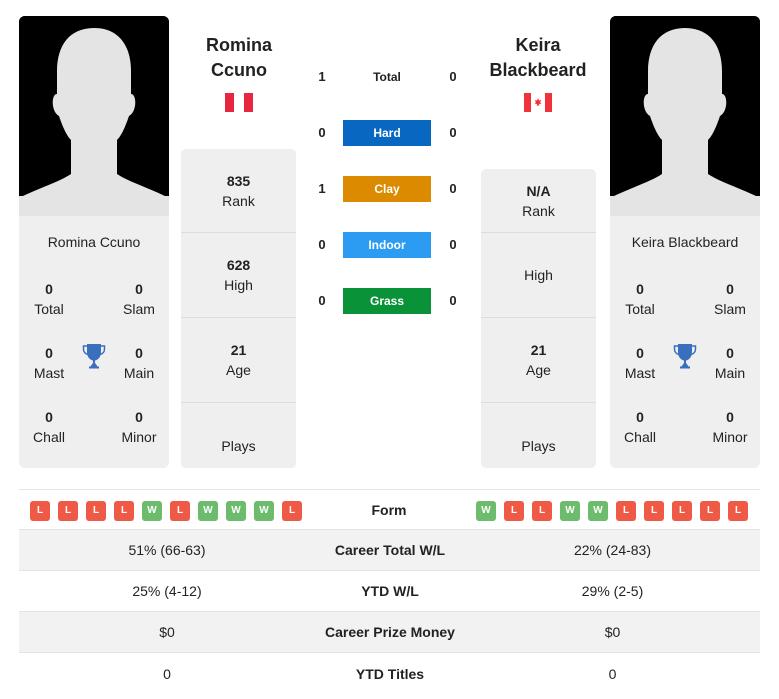 This screenshot has height=699, width=779. What do you see at coordinates (139, 289) in the screenshot?
I see `titles-slam-value: 0` at bounding box center [139, 289].